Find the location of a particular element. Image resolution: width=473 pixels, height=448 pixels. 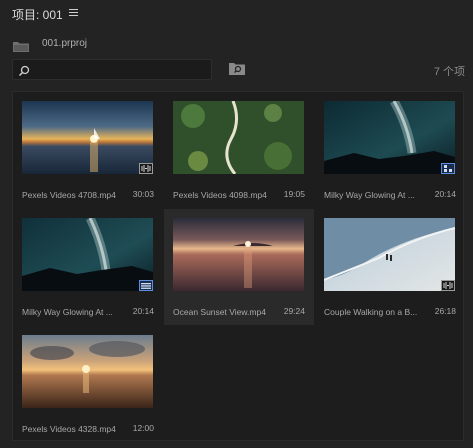

project-file-name: 001.prproj is located at coordinates (65, 43).